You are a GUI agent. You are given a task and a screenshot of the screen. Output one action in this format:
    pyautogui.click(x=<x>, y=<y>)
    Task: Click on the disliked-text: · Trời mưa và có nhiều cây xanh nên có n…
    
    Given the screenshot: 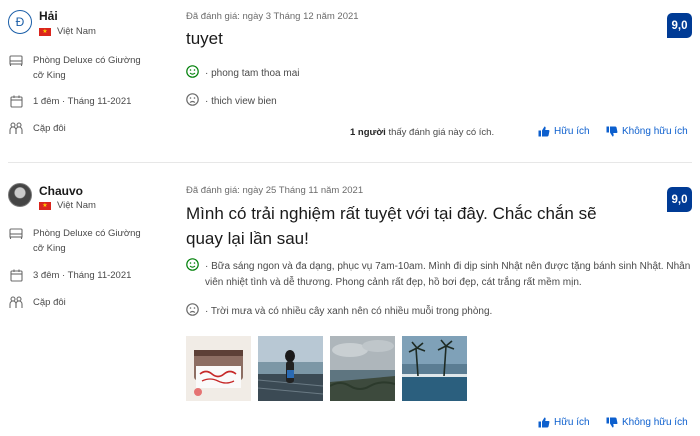 What is the action you would take?
    pyautogui.click(x=339, y=311)
    